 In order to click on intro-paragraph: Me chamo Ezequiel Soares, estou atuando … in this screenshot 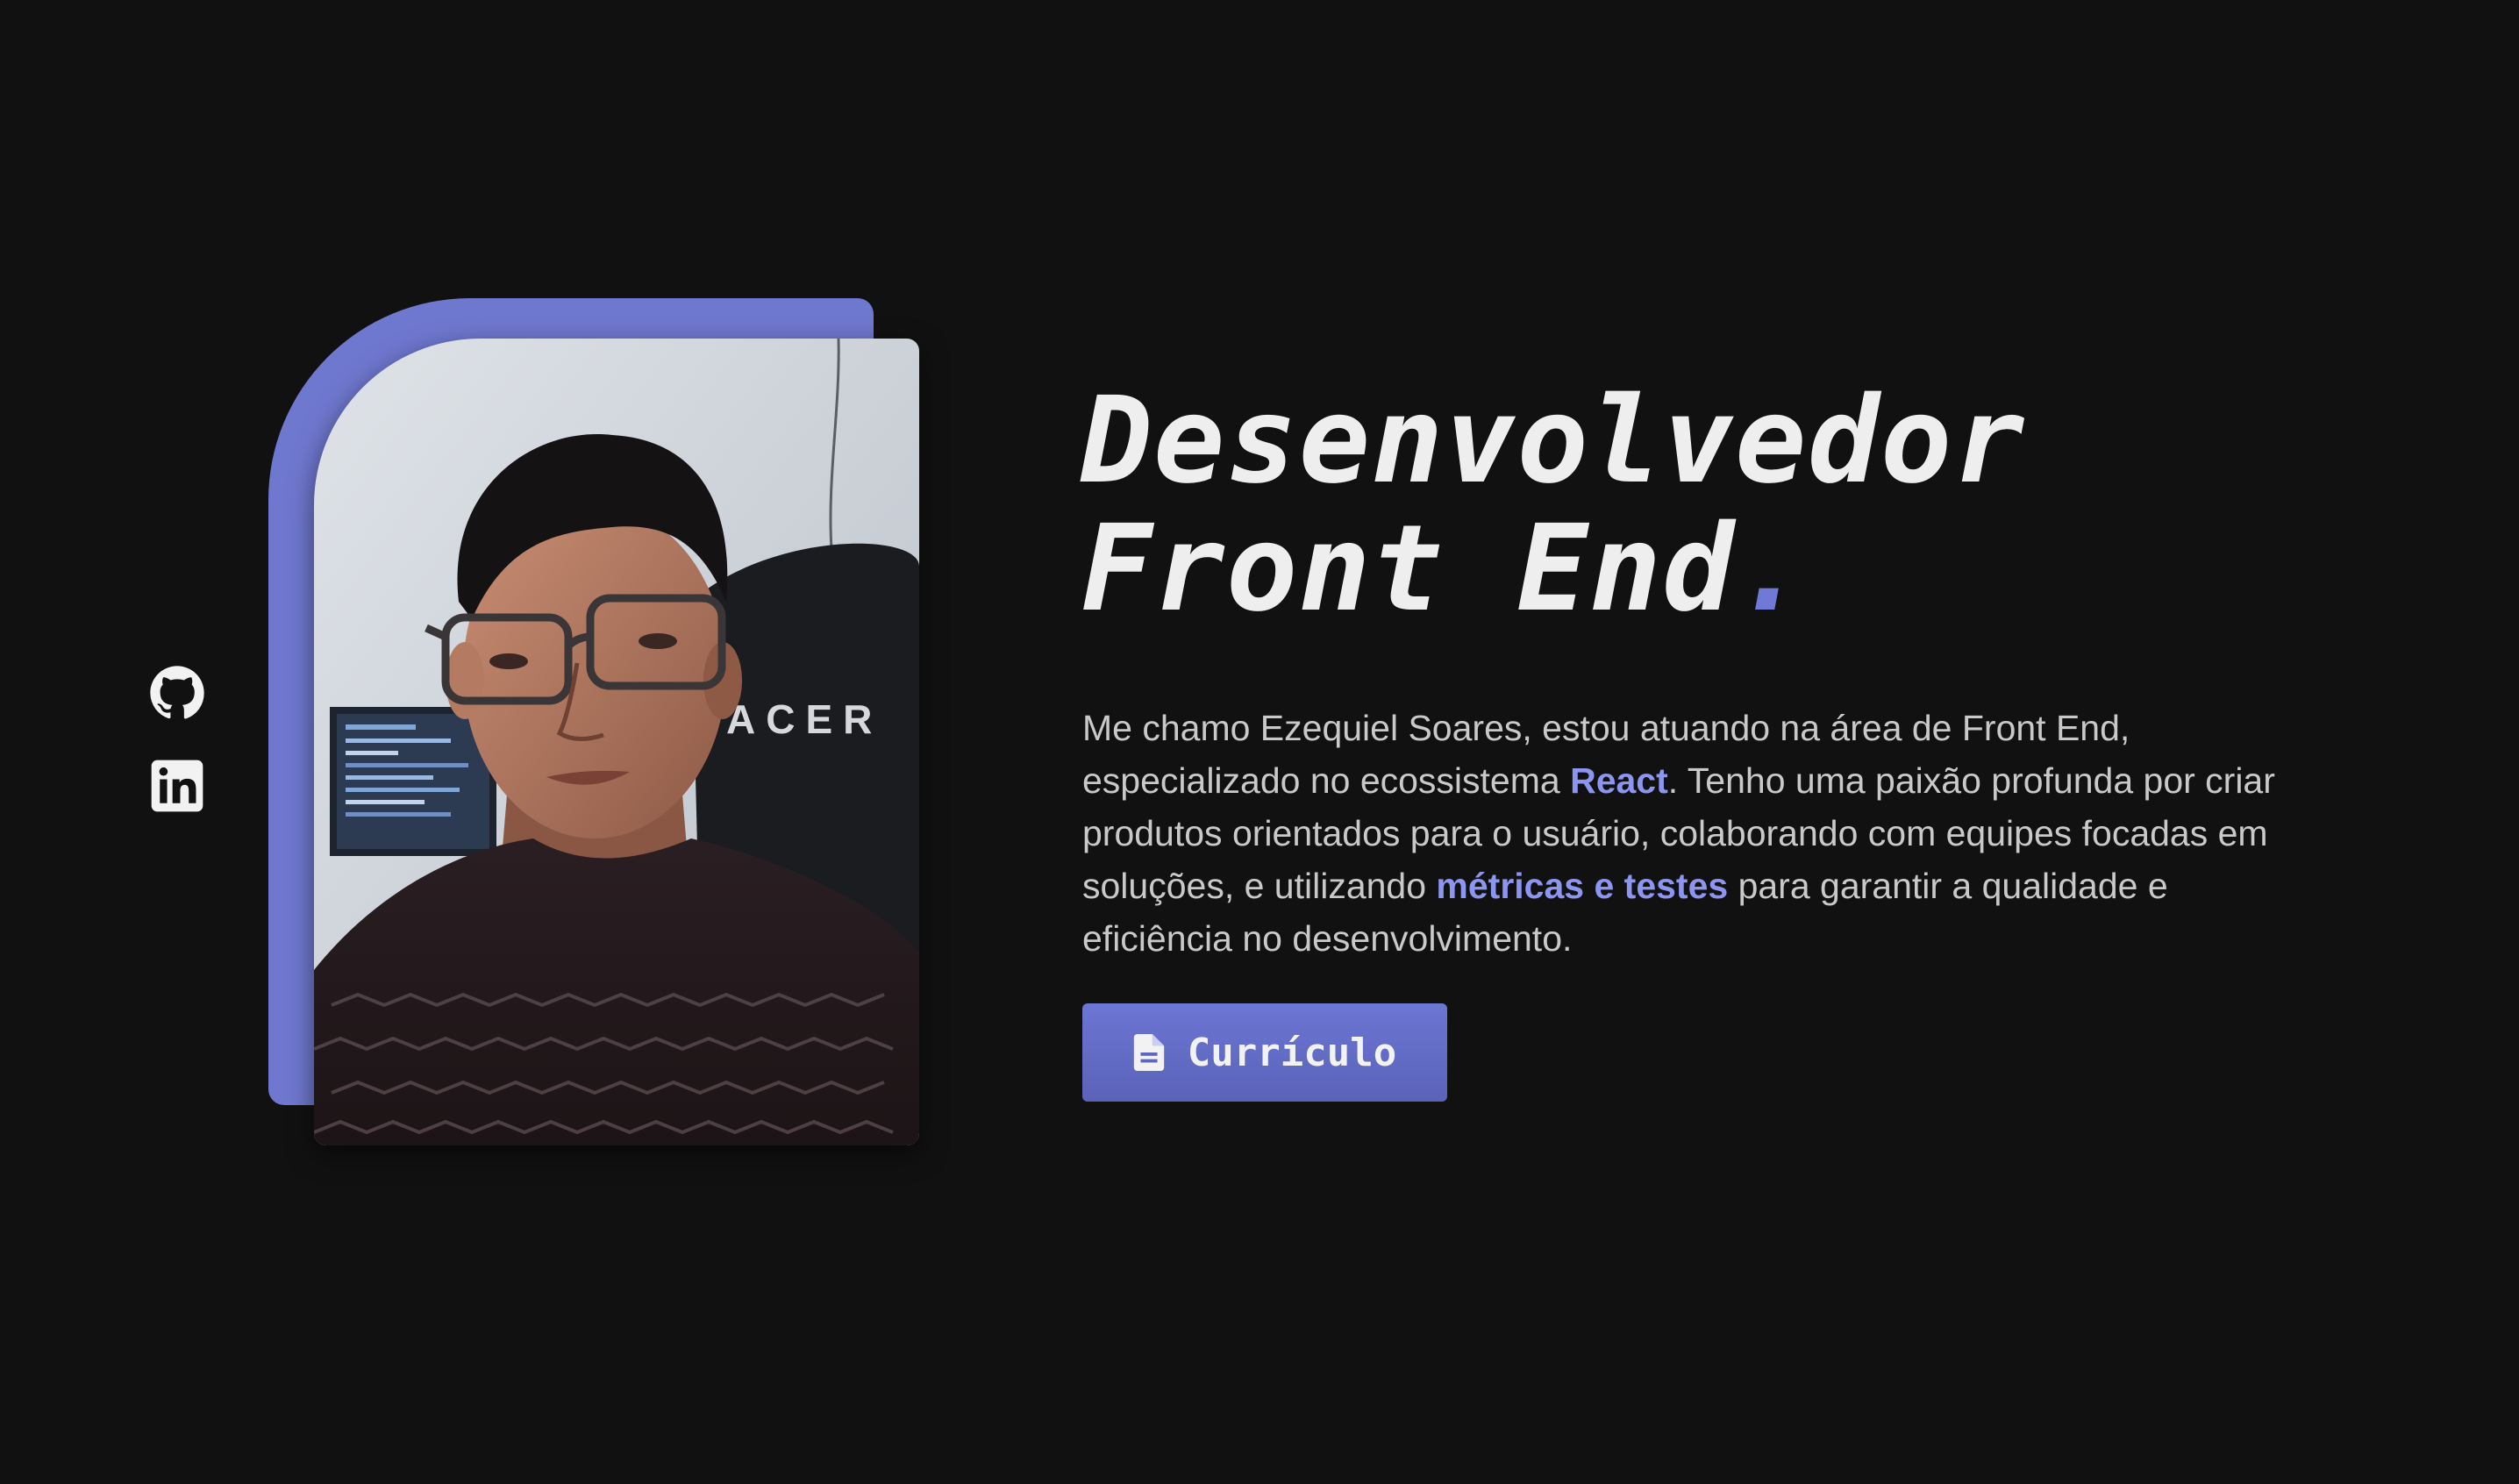, I will do `click(1696, 834)`.